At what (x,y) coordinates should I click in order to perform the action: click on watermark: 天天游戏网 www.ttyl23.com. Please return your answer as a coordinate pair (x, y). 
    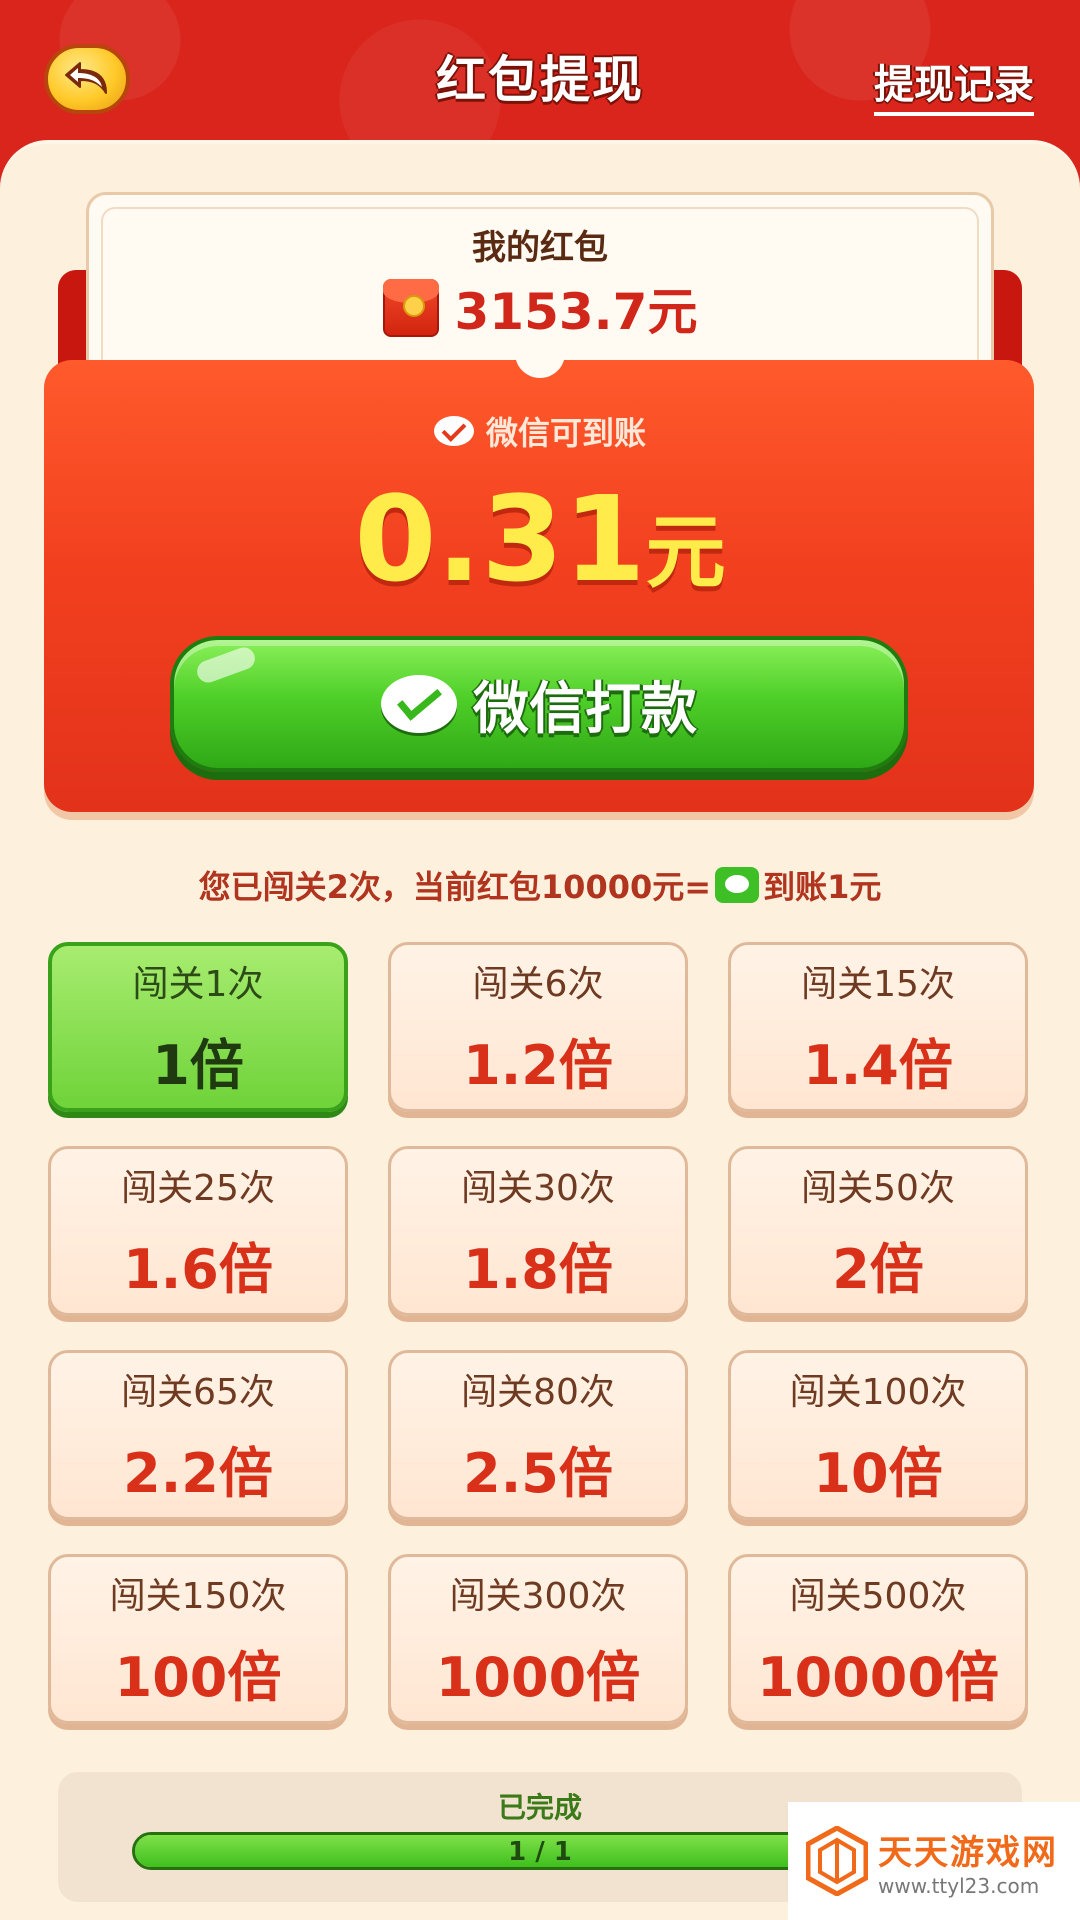
    Looking at the image, I should click on (934, 1861).